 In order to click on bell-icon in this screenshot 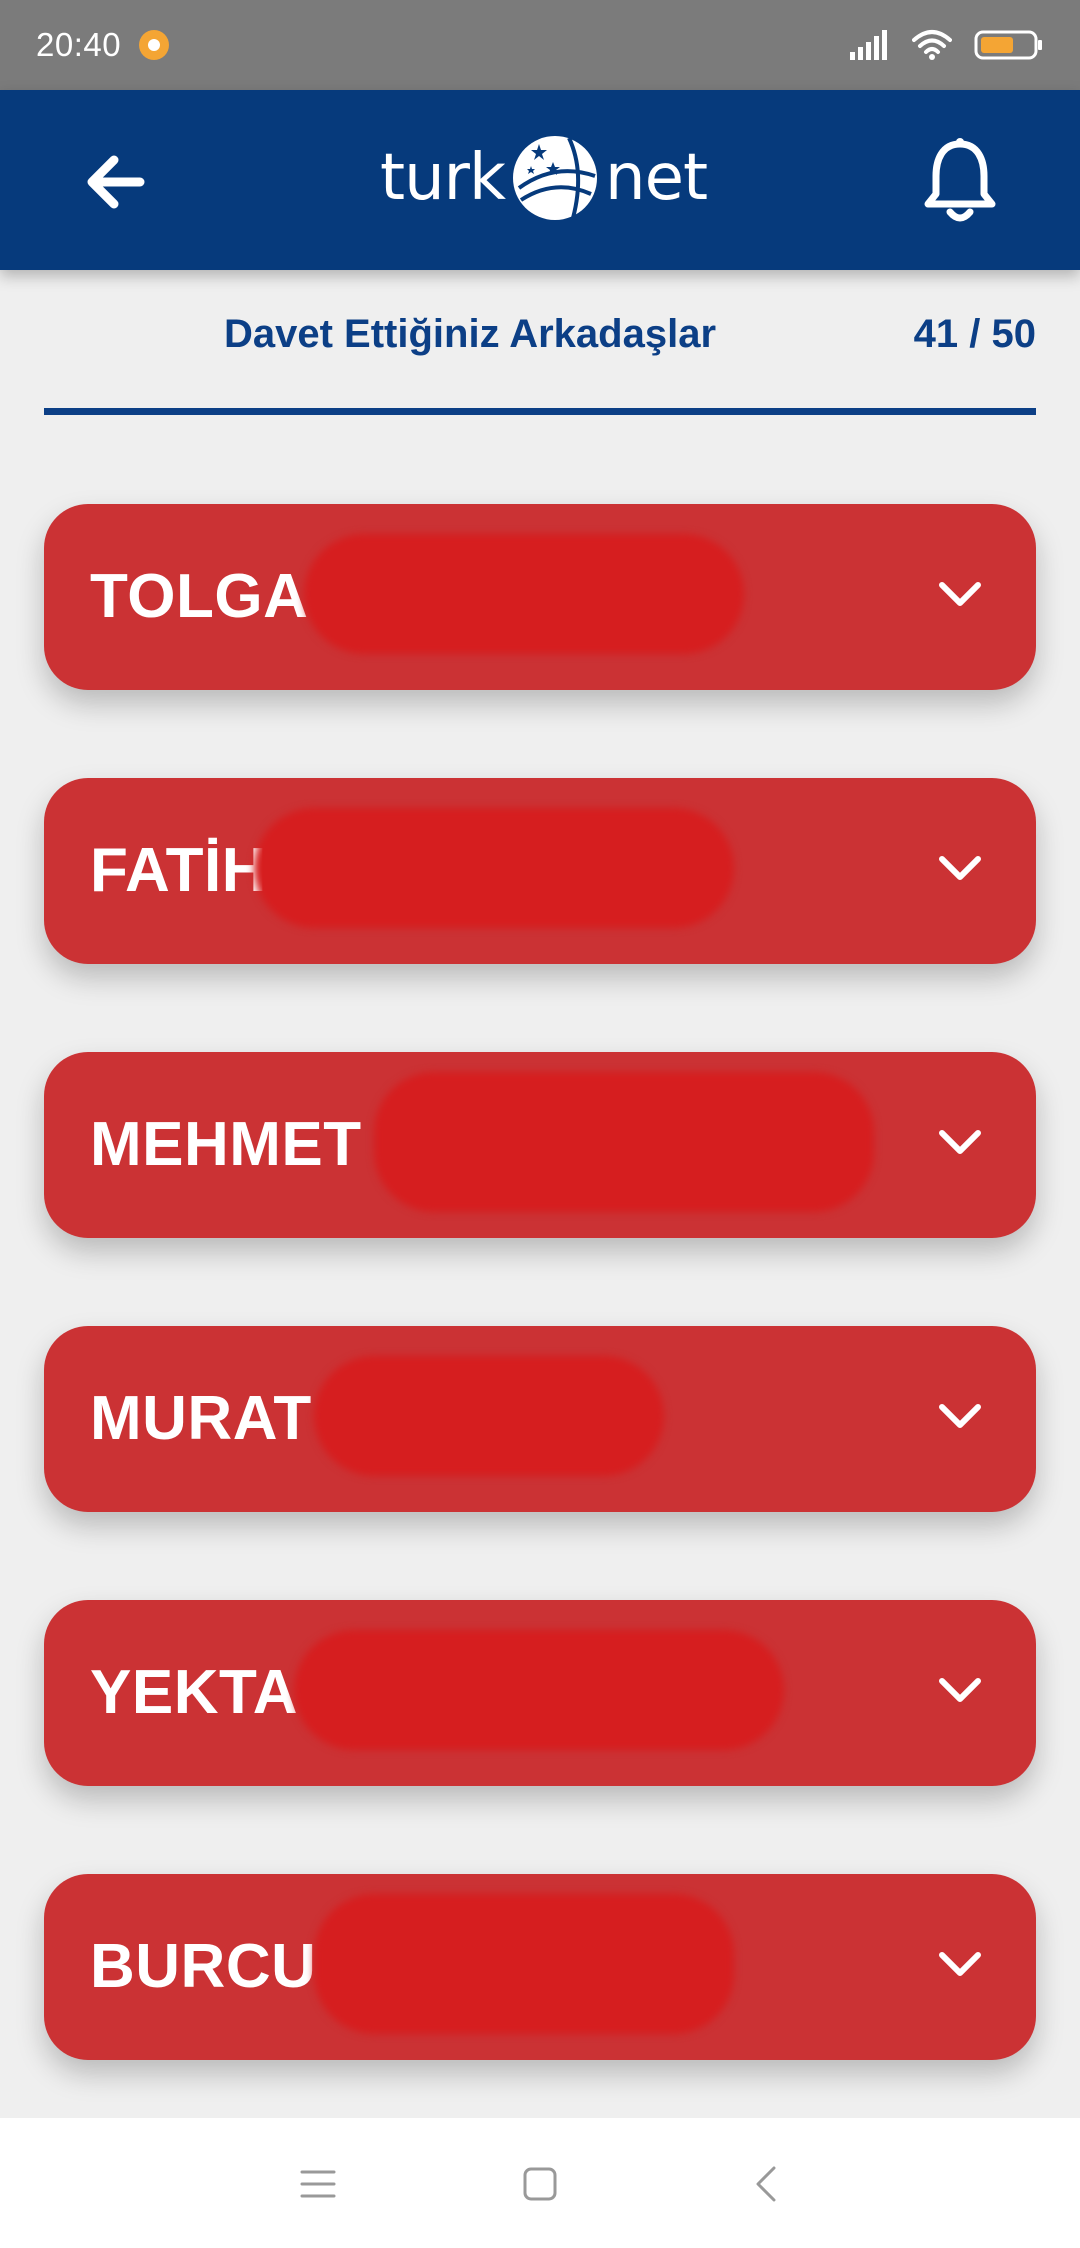, I will do `click(960, 180)`.